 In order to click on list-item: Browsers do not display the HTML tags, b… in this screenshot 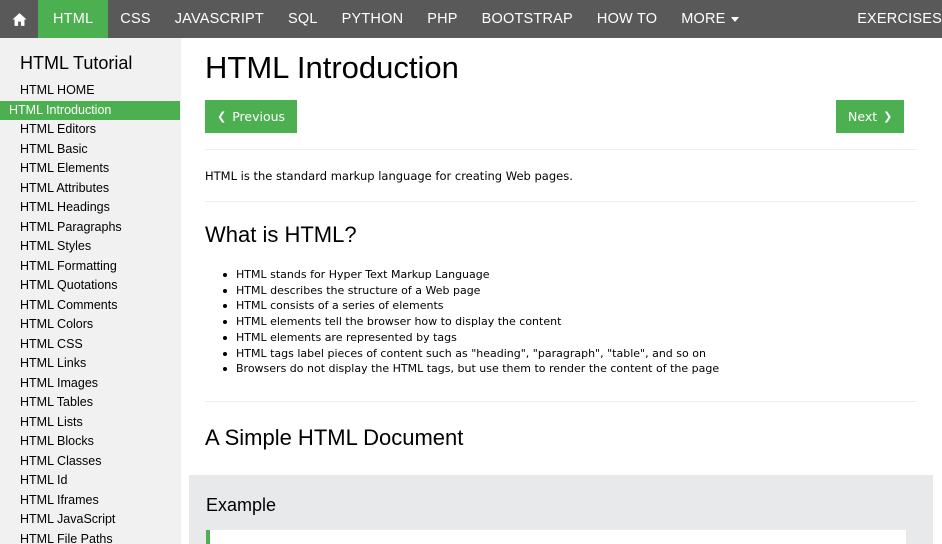, I will do `click(470, 369)`.